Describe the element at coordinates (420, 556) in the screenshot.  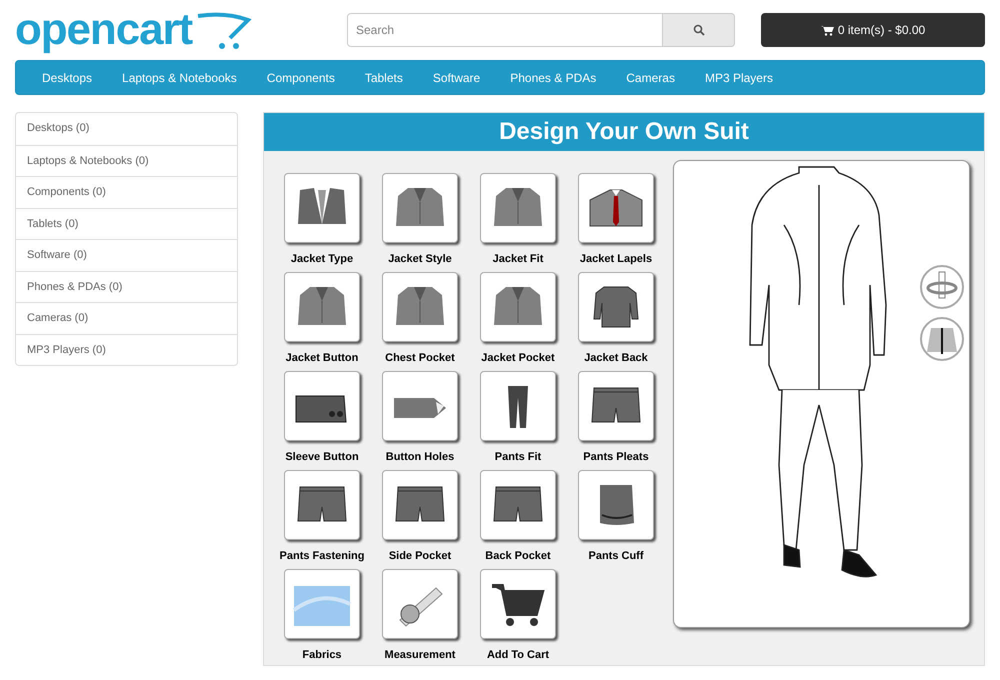
I see `option-label: Side Pocket` at that location.